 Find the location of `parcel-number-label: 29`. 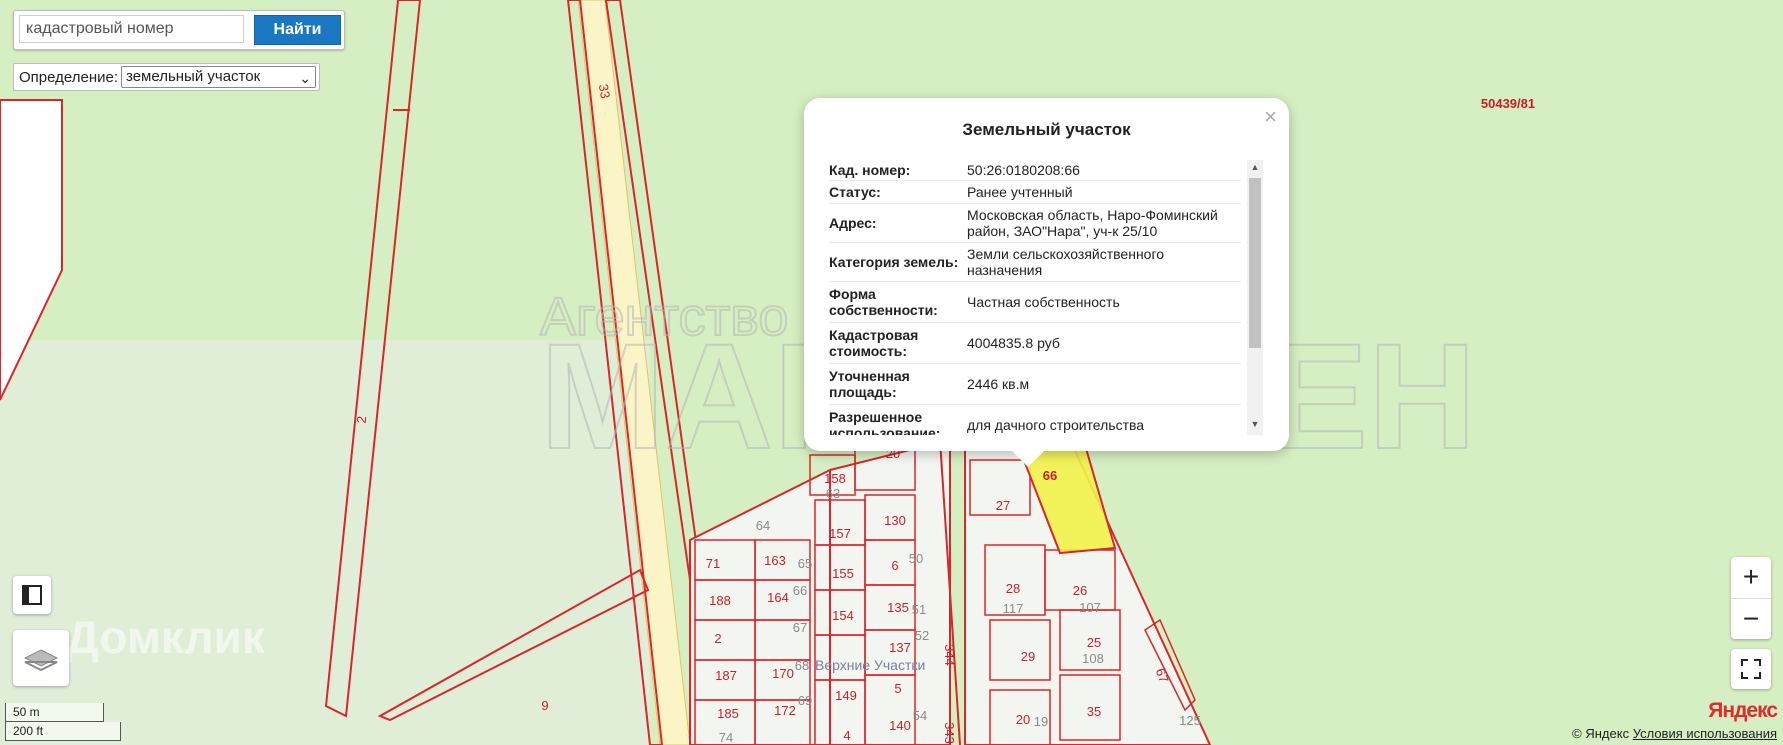

parcel-number-label: 29 is located at coordinates (1028, 656).